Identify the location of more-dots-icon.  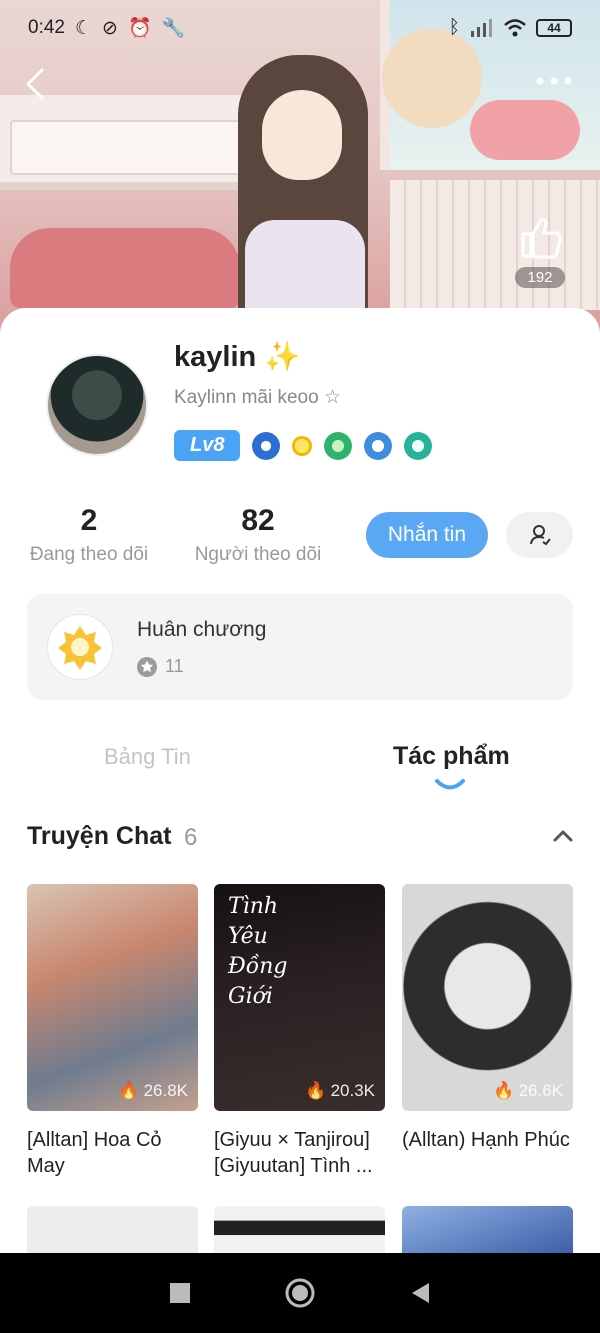
(554, 81).